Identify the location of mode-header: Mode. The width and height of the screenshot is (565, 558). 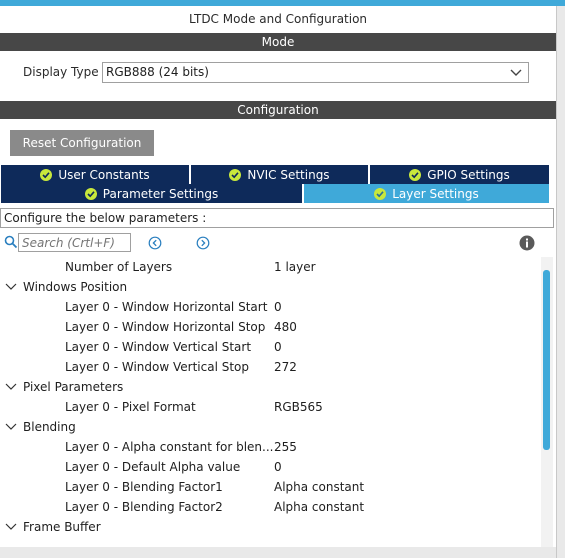
(278, 42).